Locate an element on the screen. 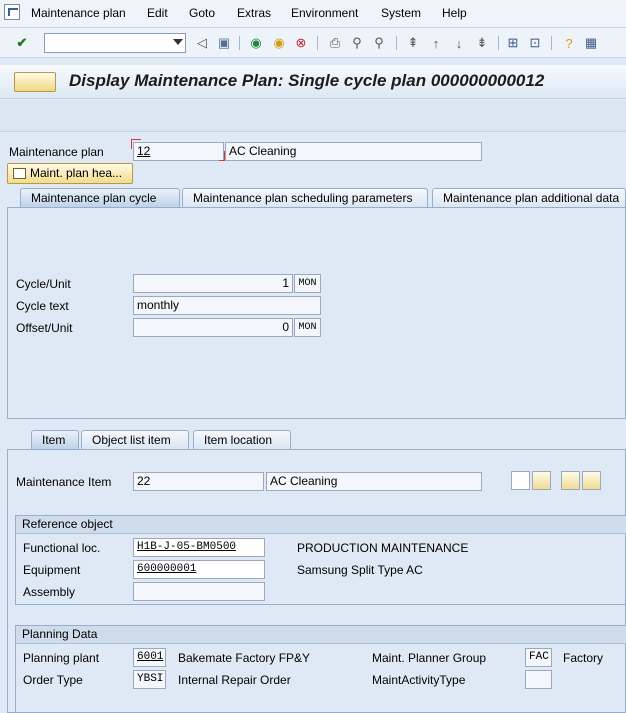 The width and height of the screenshot is (626, 713). find-icon: ⚲ is located at coordinates (357, 43).